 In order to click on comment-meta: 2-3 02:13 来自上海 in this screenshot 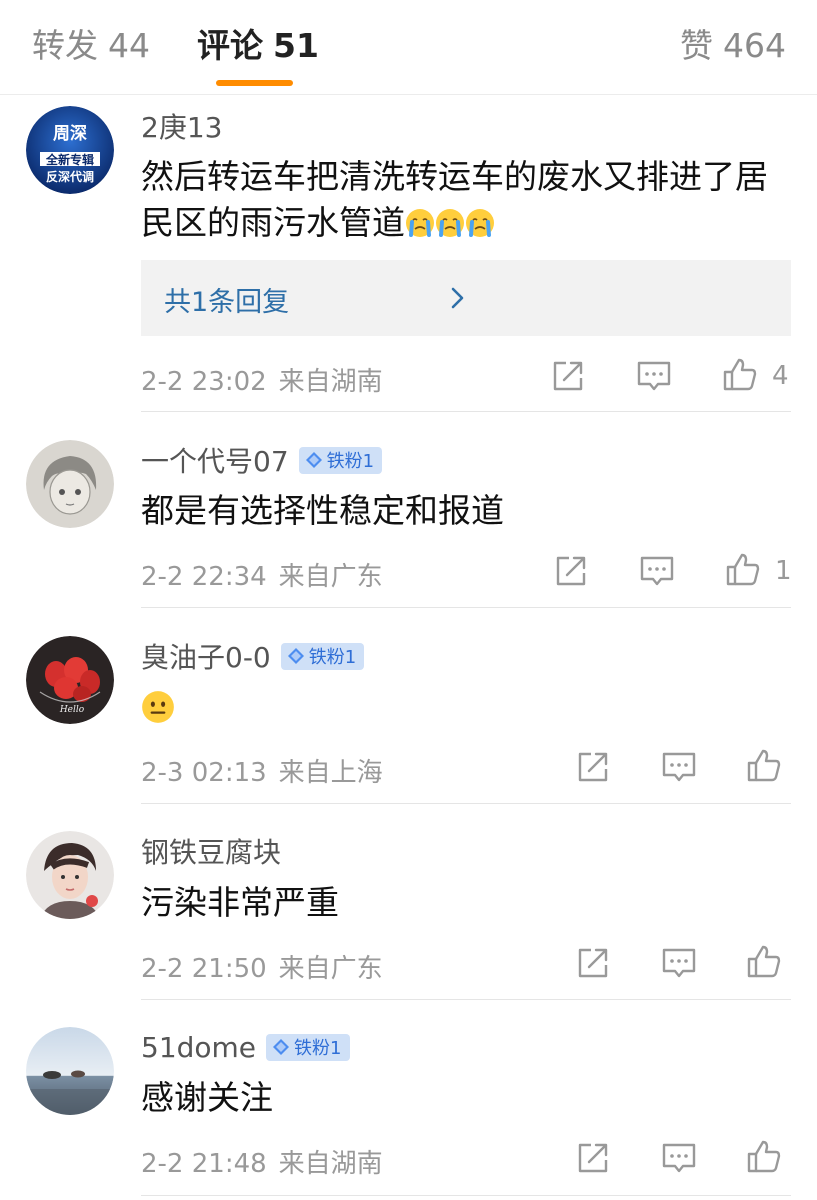, I will do `click(262, 770)`.